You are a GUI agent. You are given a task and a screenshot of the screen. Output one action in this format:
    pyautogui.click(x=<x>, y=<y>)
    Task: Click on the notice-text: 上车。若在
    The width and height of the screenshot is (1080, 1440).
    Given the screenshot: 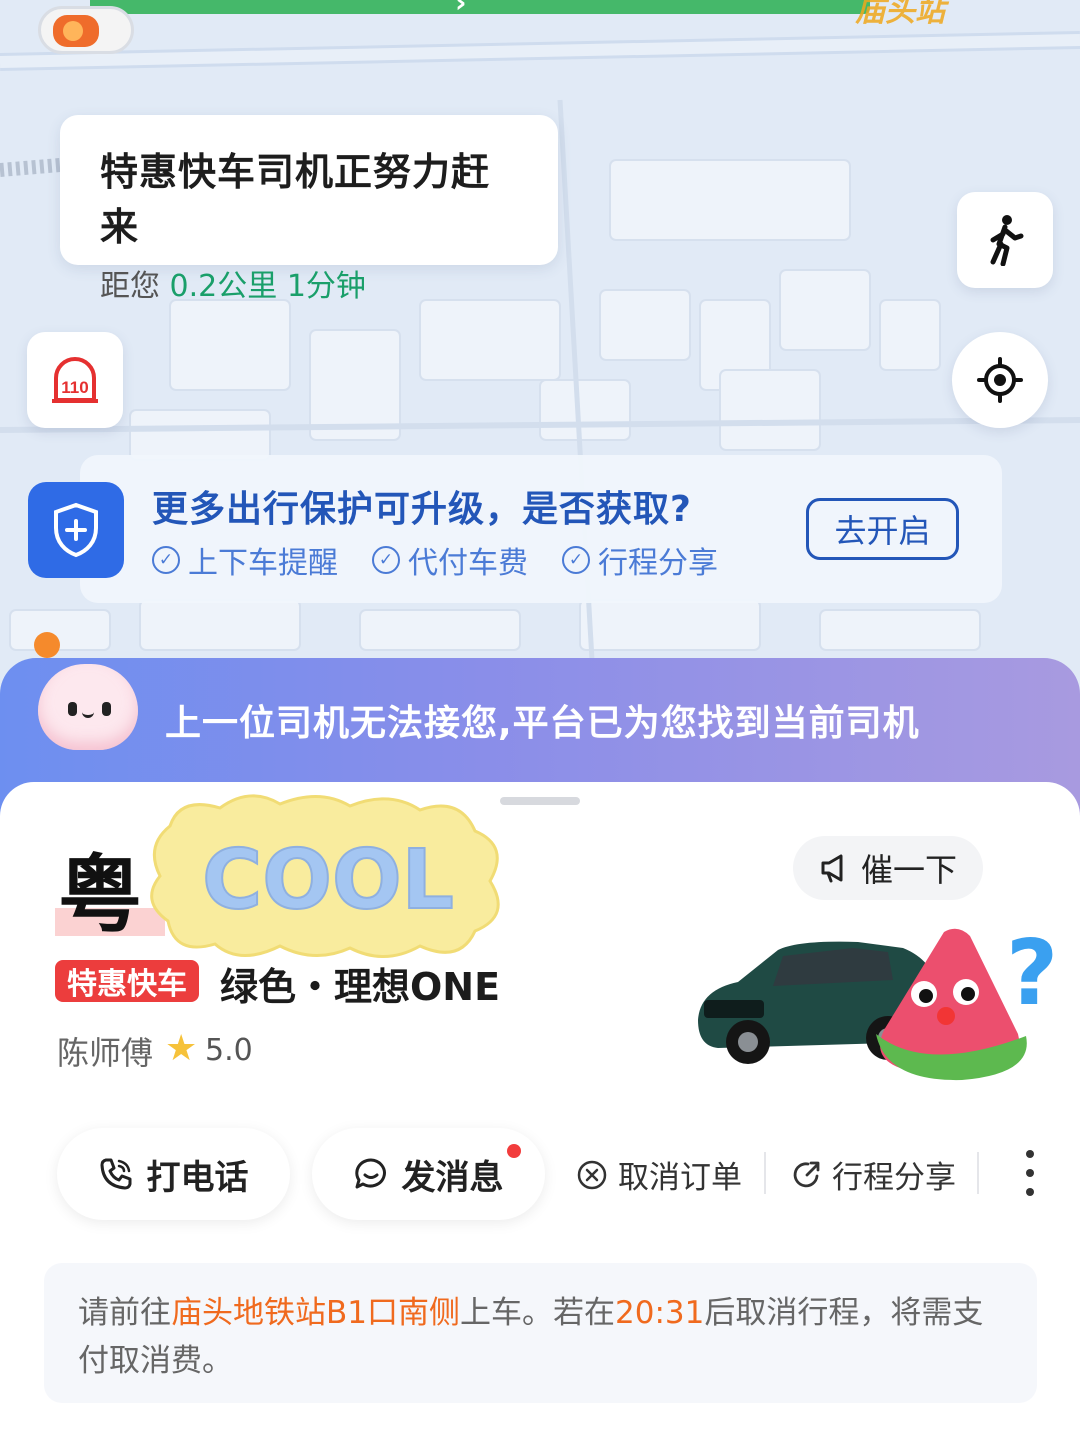 What is the action you would take?
    pyautogui.click(x=537, y=1313)
    